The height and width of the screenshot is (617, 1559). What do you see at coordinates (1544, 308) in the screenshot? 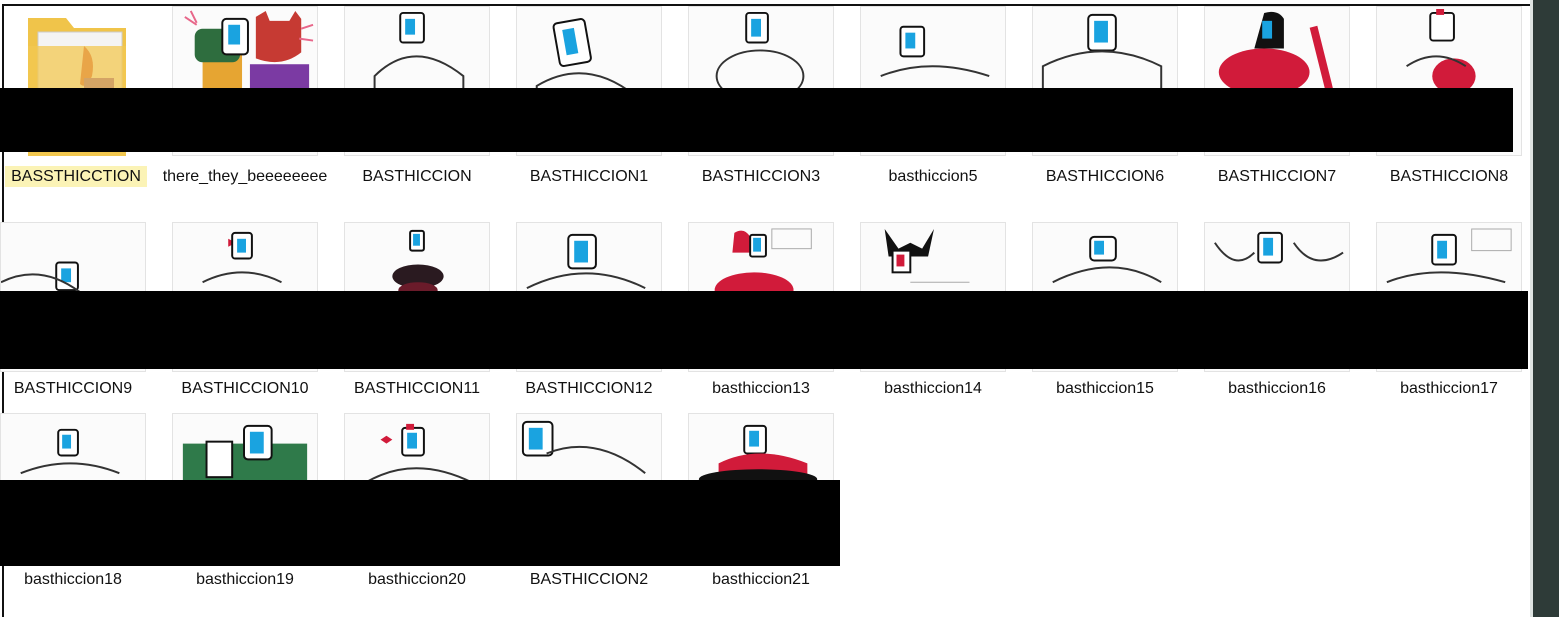
I see `desktop-edge` at bounding box center [1544, 308].